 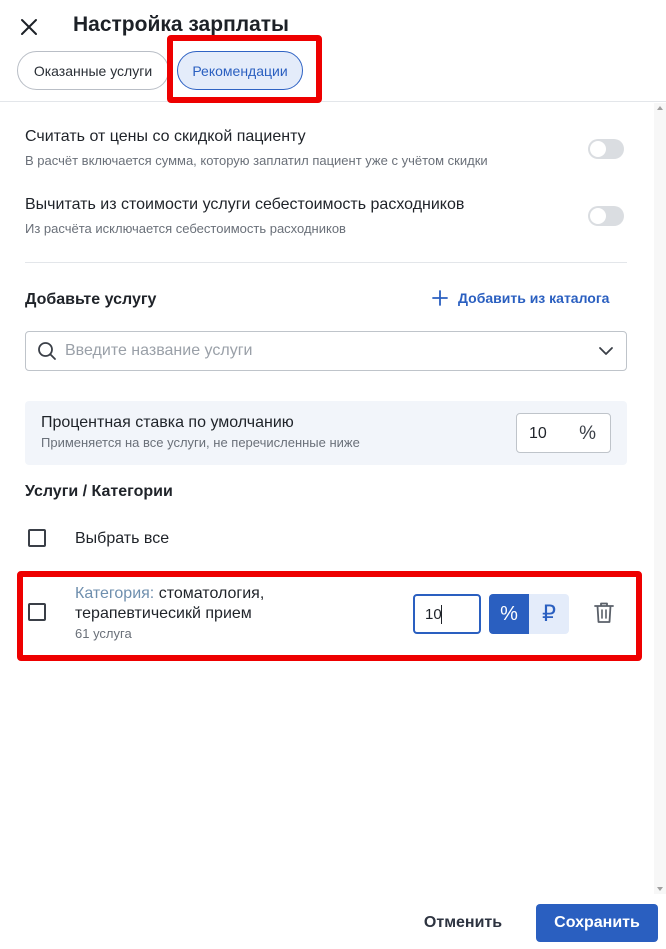 What do you see at coordinates (37, 612) in the screenshot?
I see `category-checkbox` at bounding box center [37, 612].